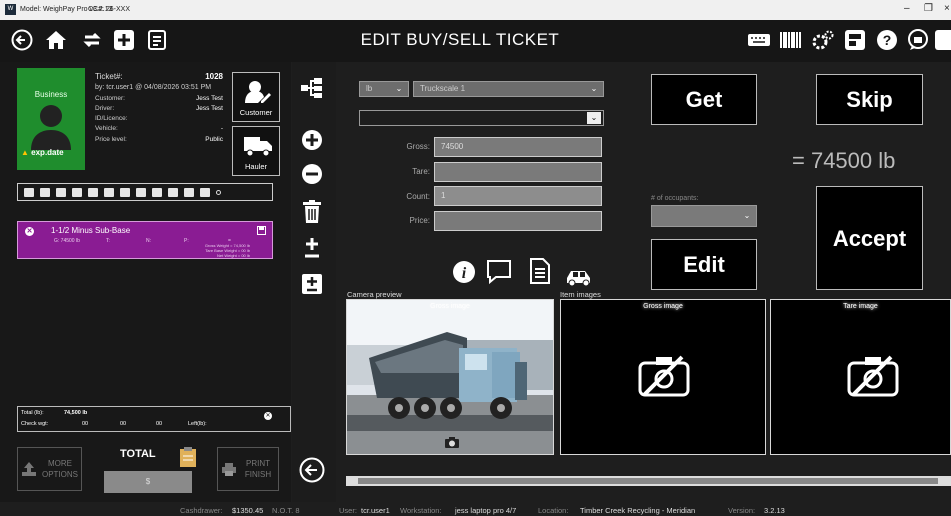  I want to click on plus-minus-box-icon, so click(312, 284).